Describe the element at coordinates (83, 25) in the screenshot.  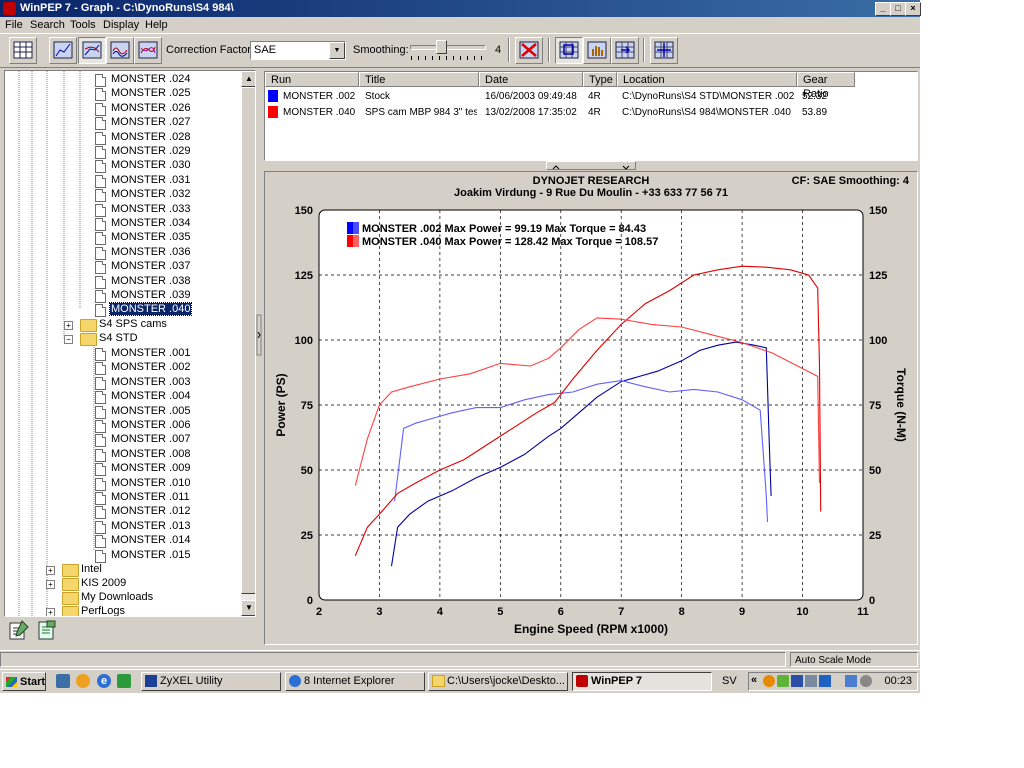
I see `menu-tools: Tools` at that location.